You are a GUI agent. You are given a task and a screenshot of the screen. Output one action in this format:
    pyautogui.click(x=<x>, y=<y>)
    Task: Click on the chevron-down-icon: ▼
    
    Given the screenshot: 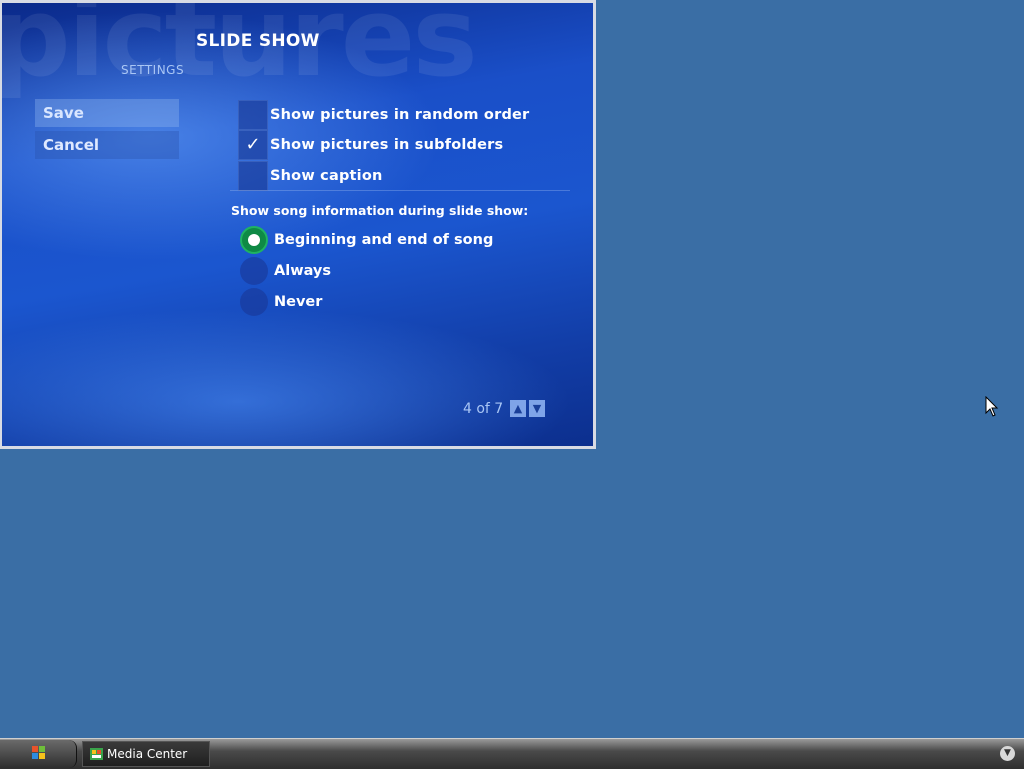 What is the action you would take?
    pyautogui.click(x=1007, y=753)
    